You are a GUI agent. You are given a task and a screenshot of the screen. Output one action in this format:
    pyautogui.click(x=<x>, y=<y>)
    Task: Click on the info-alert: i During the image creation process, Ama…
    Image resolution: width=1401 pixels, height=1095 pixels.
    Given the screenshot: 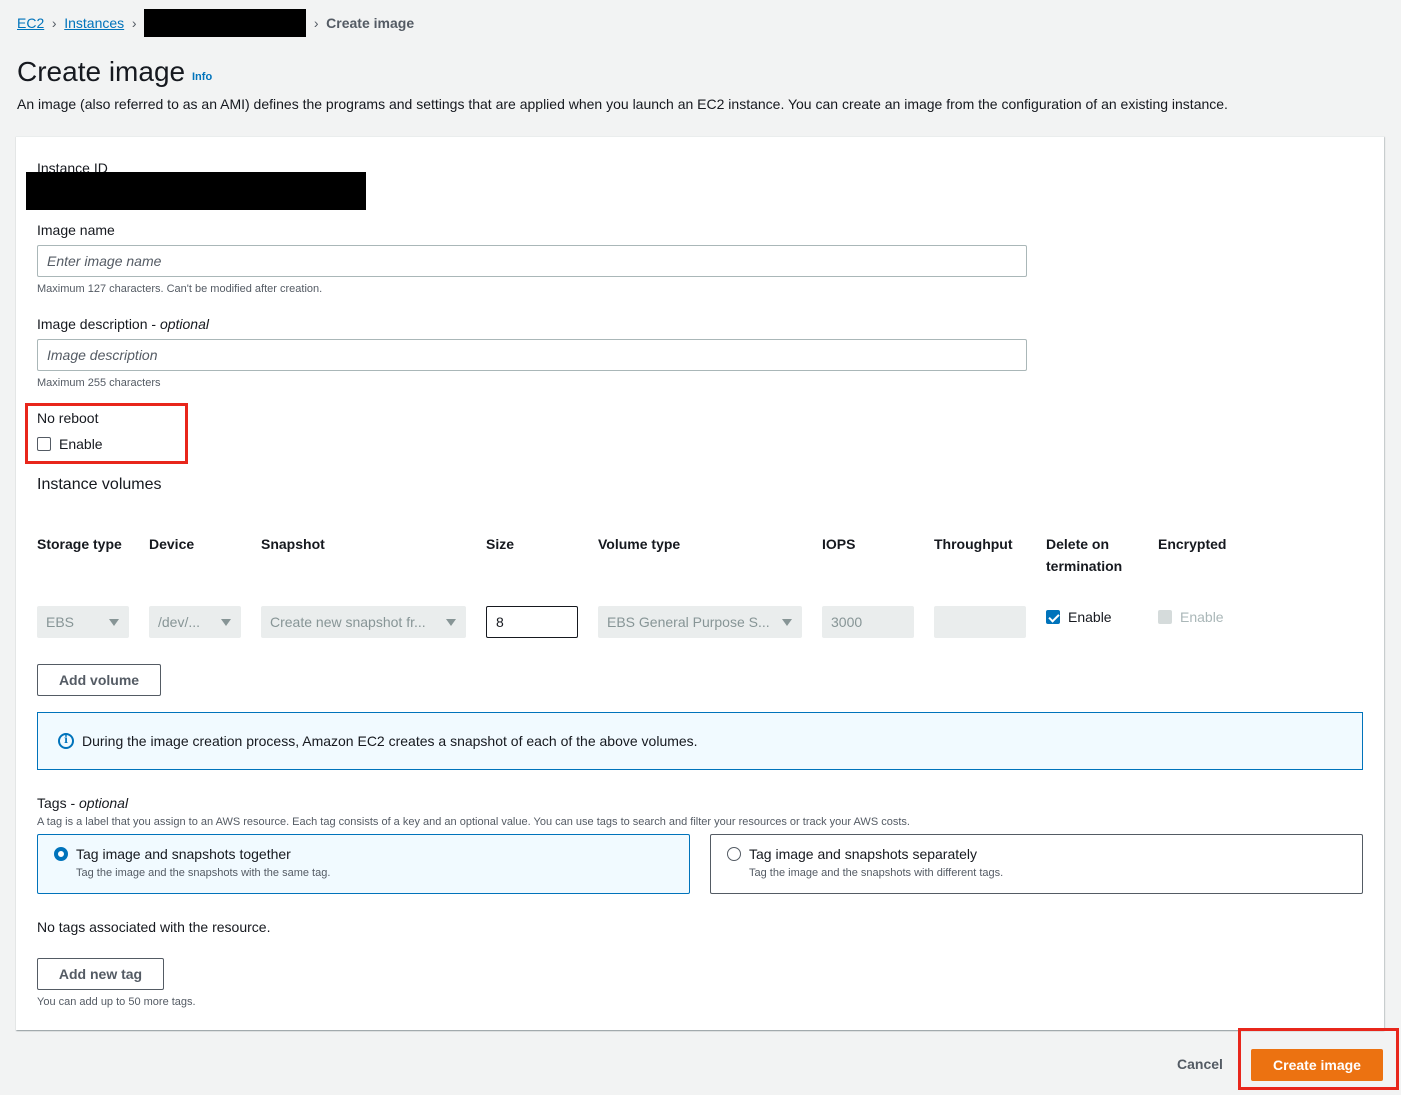 What is the action you would take?
    pyautogui.click(x=700, y=741)
    